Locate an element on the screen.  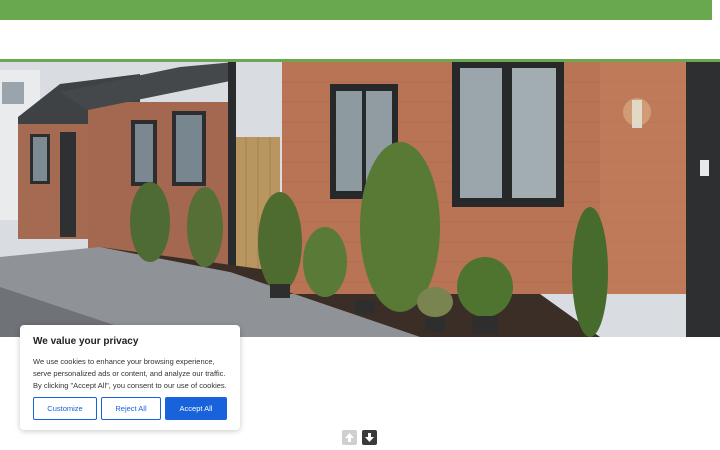
arrow-up-icon is located at coordinates (349, 437).